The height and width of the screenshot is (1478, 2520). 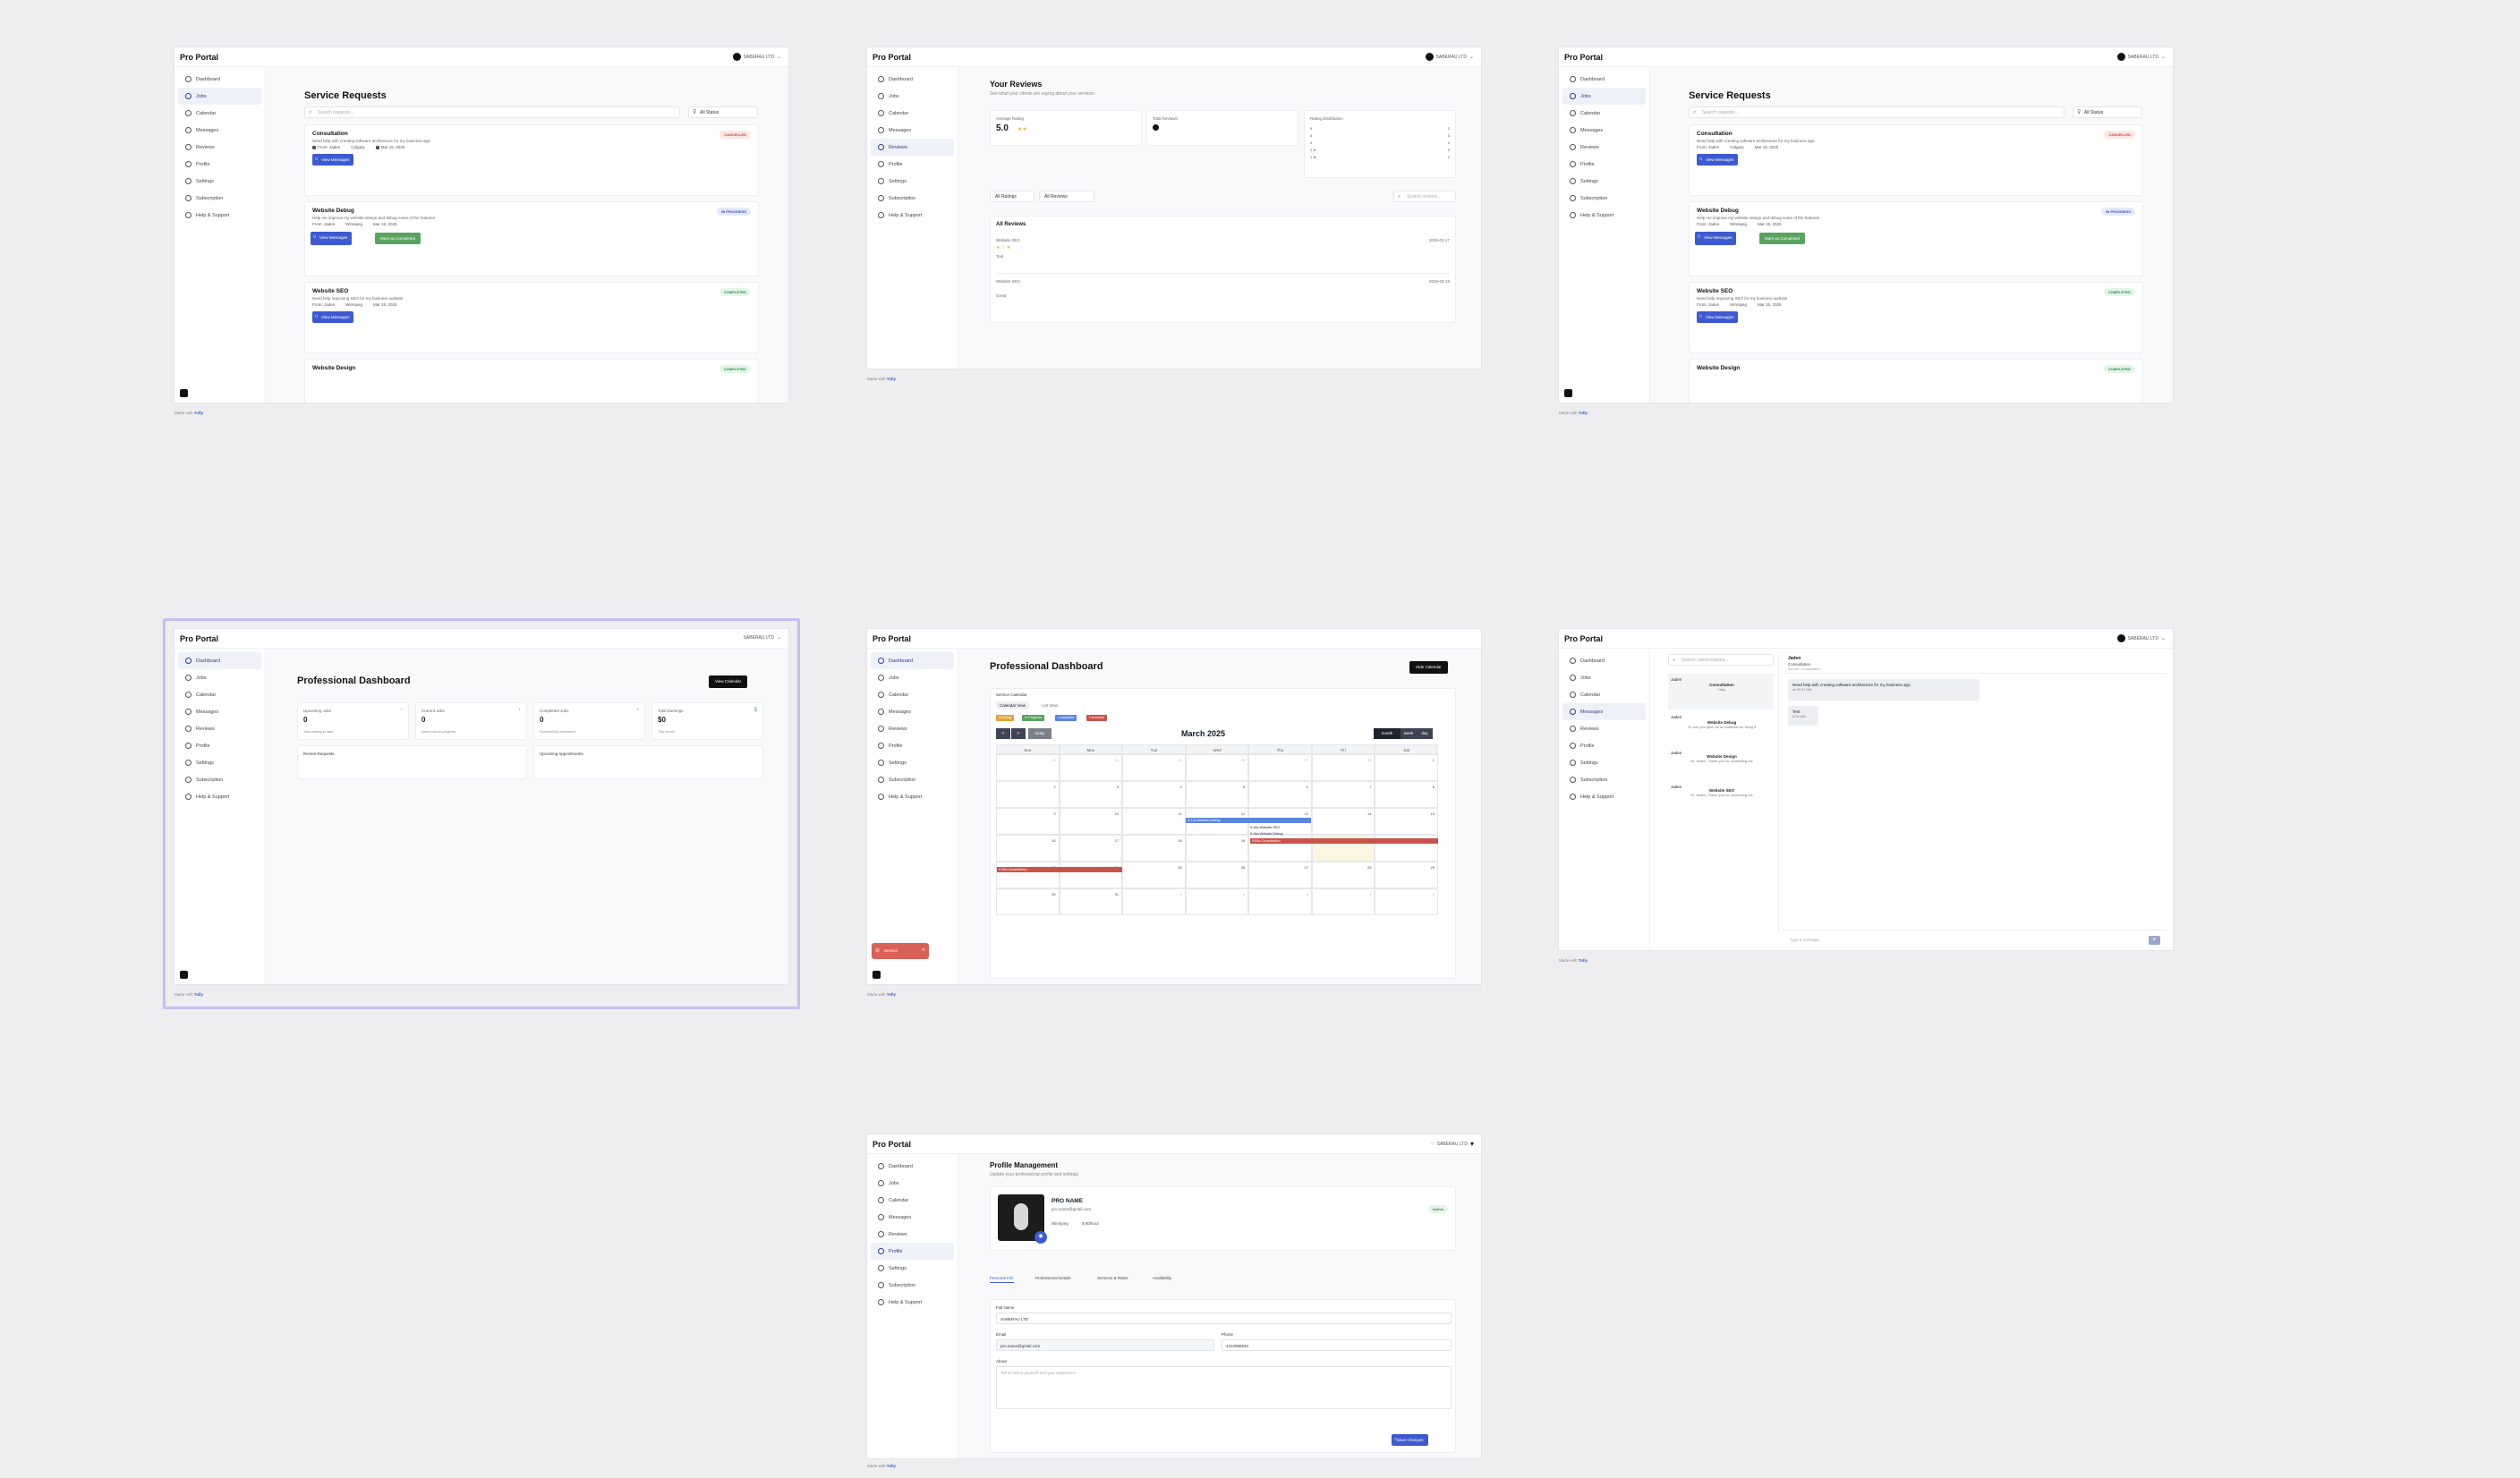 I want to click on save-changes-button: Save Changes, so click(x=1410, y=1440).